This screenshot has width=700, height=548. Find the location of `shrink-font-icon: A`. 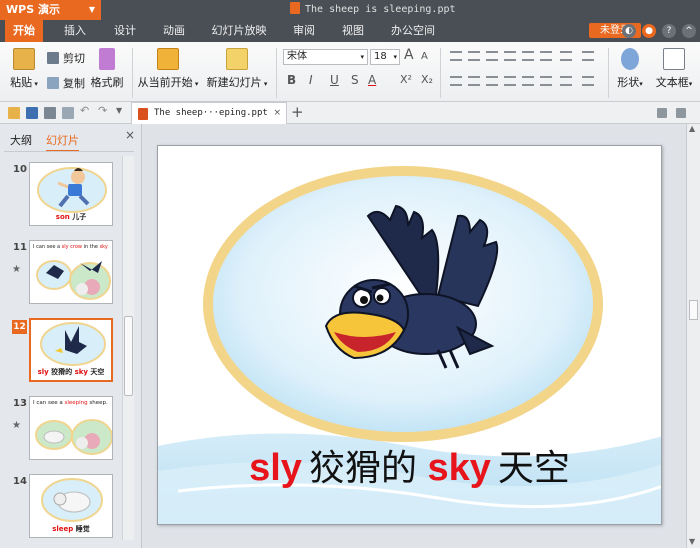

shrink-font-icon: A is located at coordinates (424, 56).